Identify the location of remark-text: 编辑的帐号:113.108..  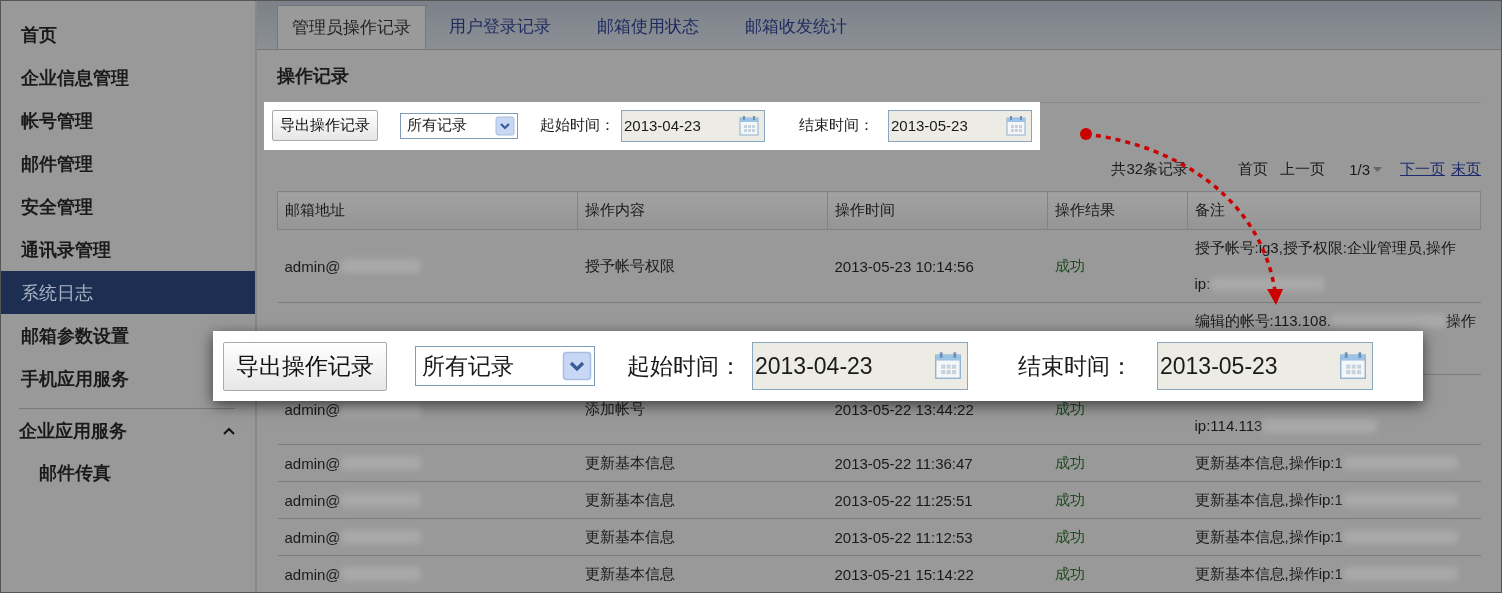
(1262, 321).